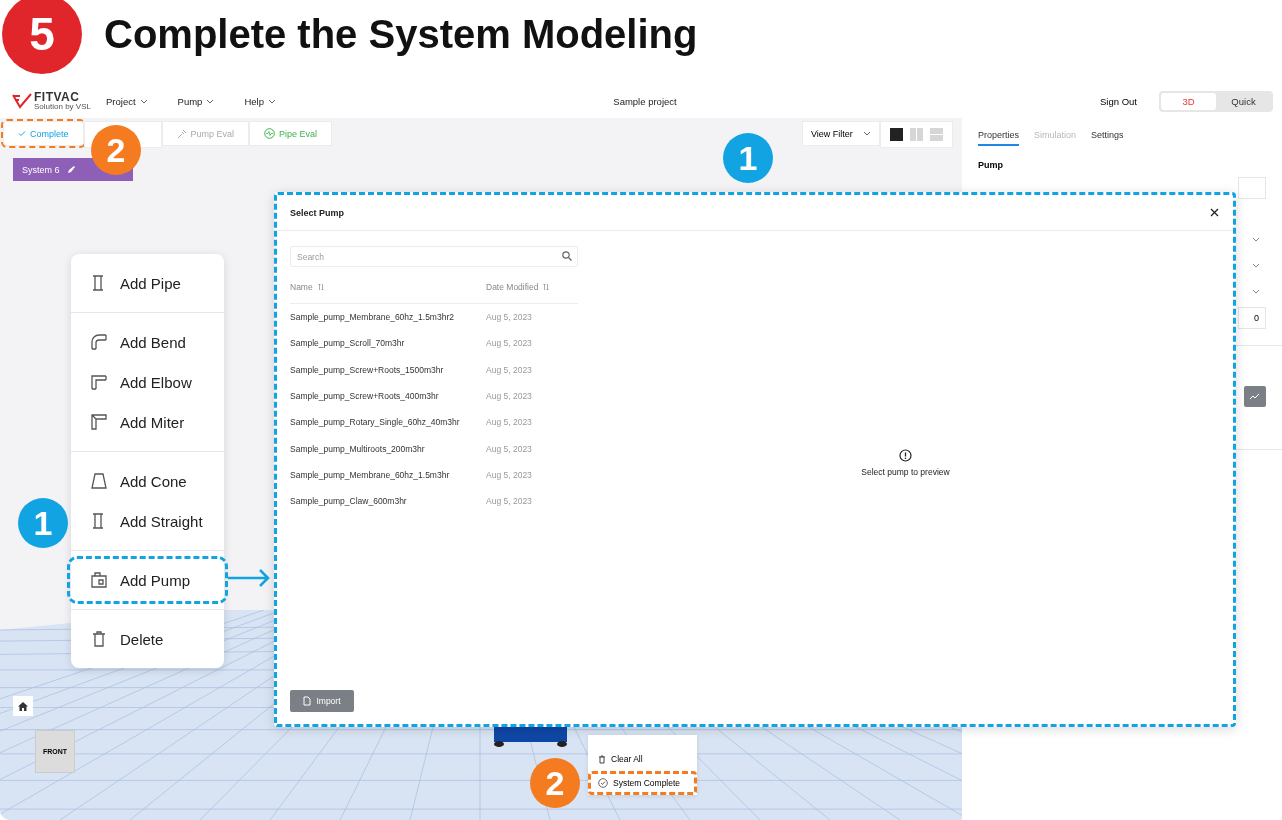 This screenshot has height=820, width=1282. Describe the element at coordinates (99, 481) in the screenshot. I see `cone-icon` at that location.